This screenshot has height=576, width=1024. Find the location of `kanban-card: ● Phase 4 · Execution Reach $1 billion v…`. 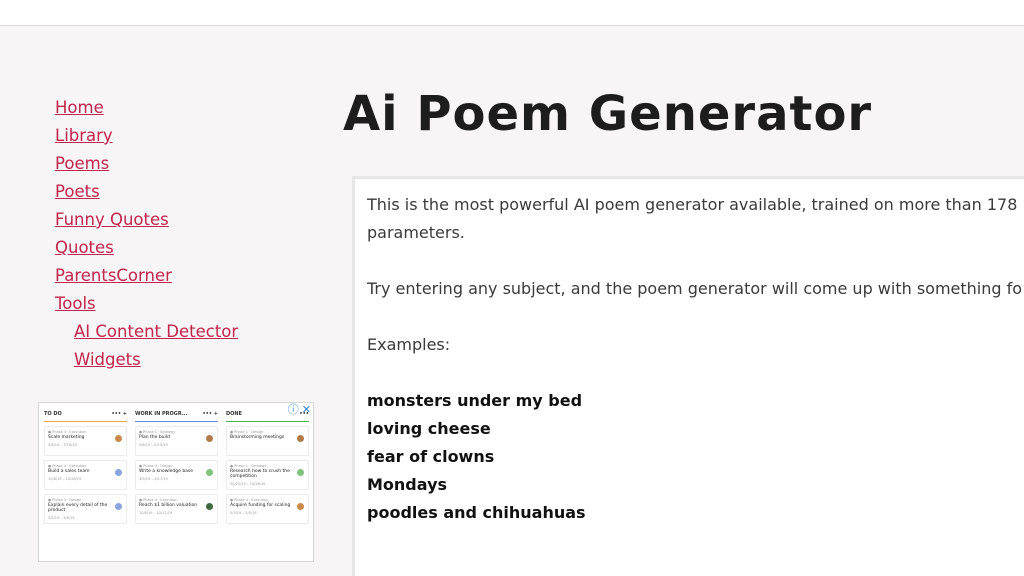

kanban-card: ● Phase 4 · Execution Reach $1 billion v… is located at coordinates (176, 509).